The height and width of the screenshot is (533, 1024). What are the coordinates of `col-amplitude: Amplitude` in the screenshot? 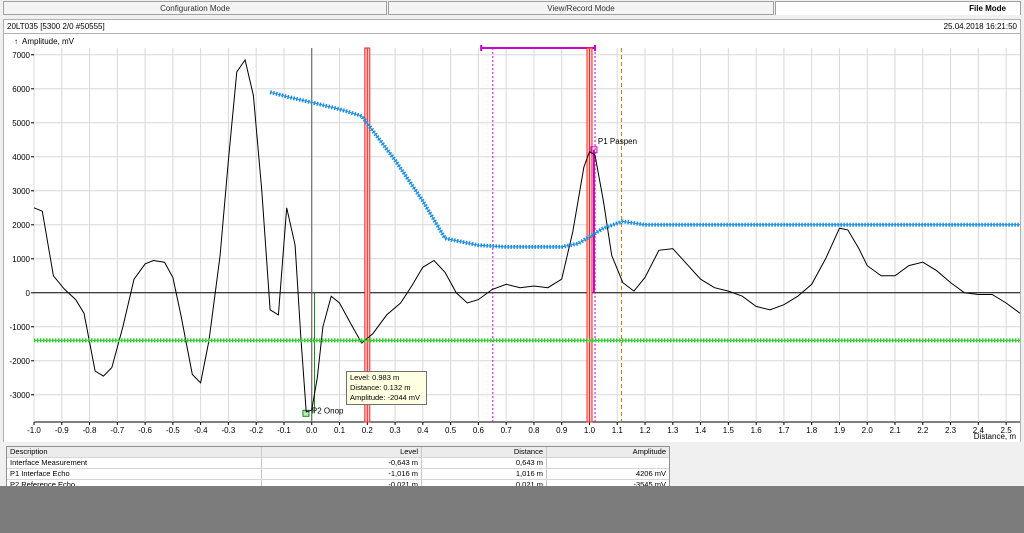 It's located at (608, 452).